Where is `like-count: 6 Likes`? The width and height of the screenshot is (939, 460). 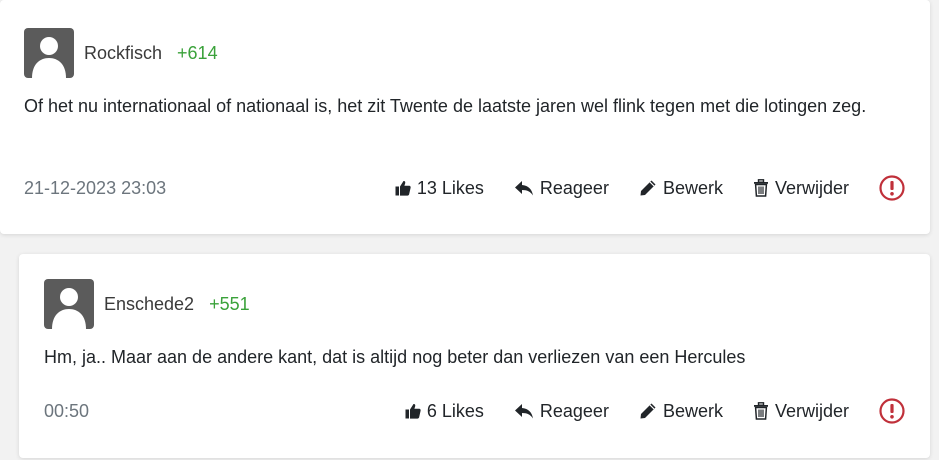 like-count: 6 Likes is located at coordinates (455, 410).